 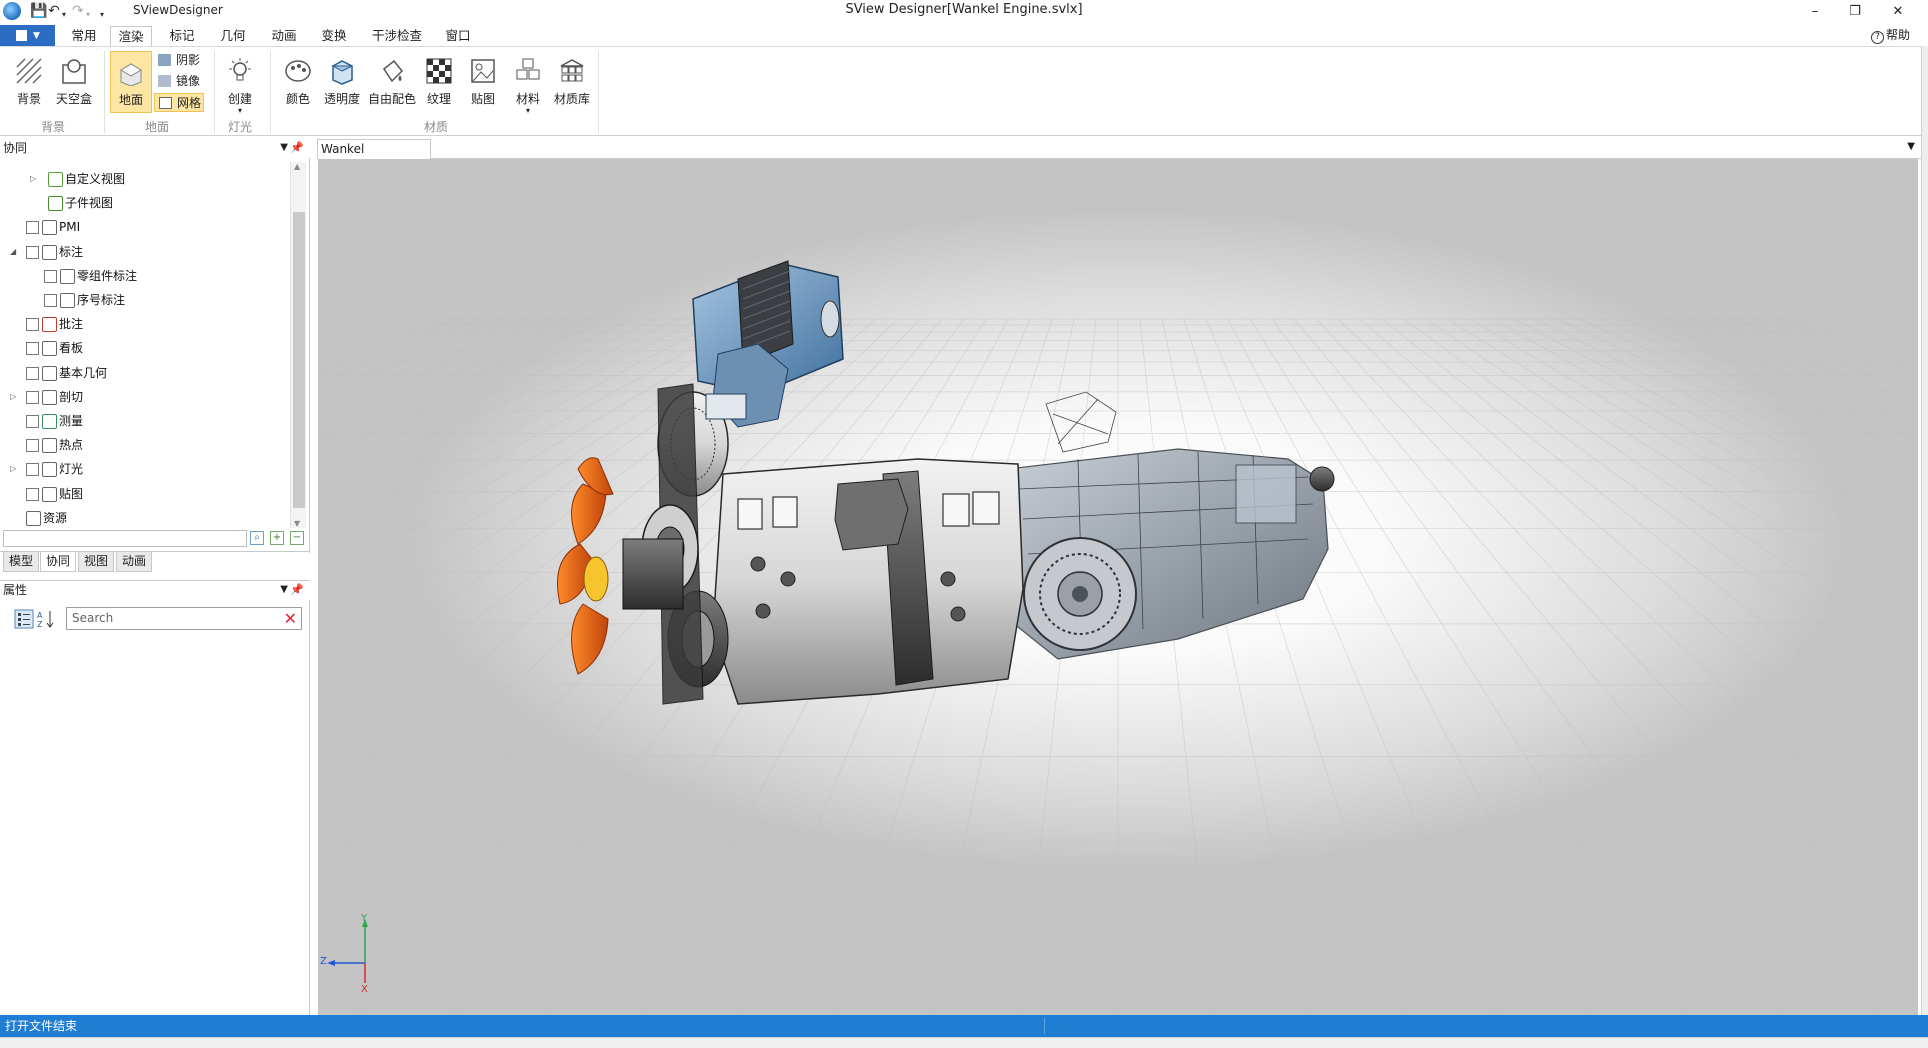 I want to click on tree-item: 零组件标注, so click(x=144, y=276).